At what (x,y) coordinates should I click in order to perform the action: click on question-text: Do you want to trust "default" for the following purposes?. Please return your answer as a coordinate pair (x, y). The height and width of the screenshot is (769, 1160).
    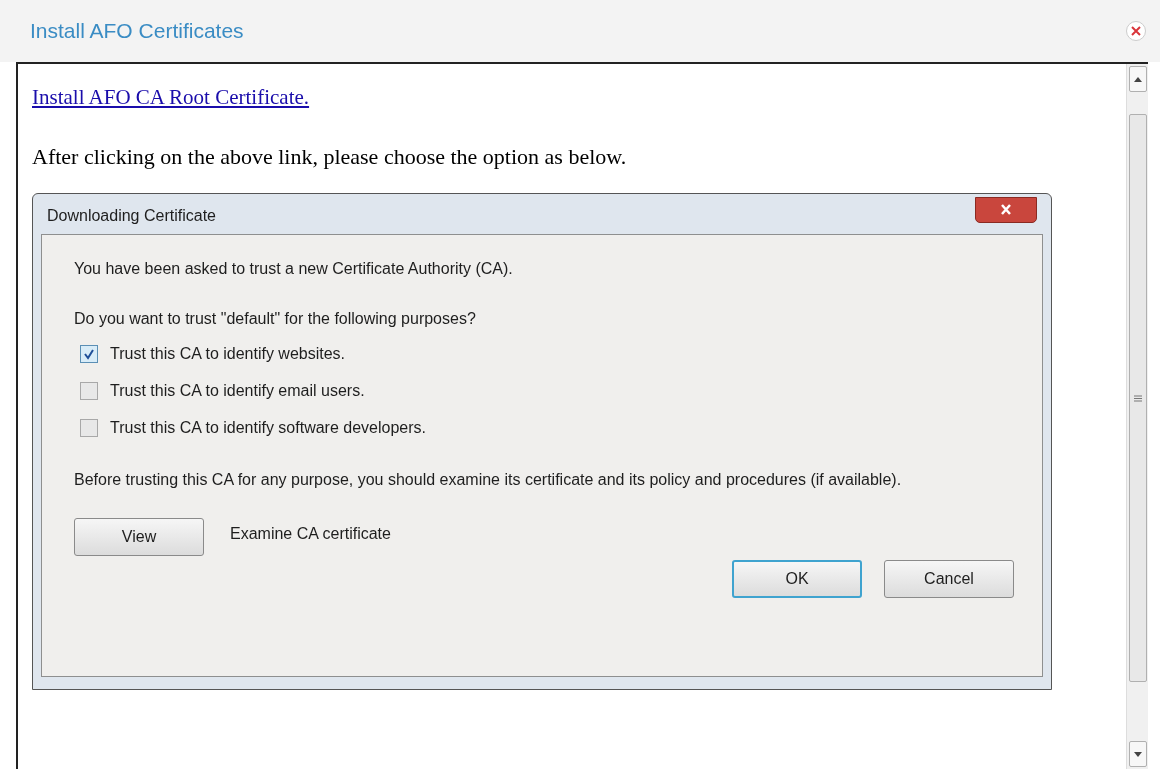
    Looking at the image, I should click on (275, 318).